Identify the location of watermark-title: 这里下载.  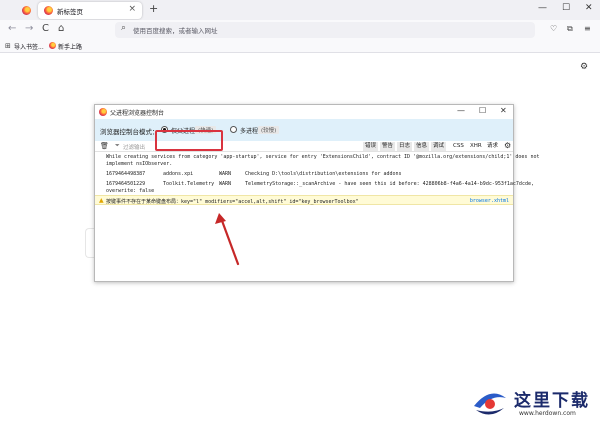
(552, 401).